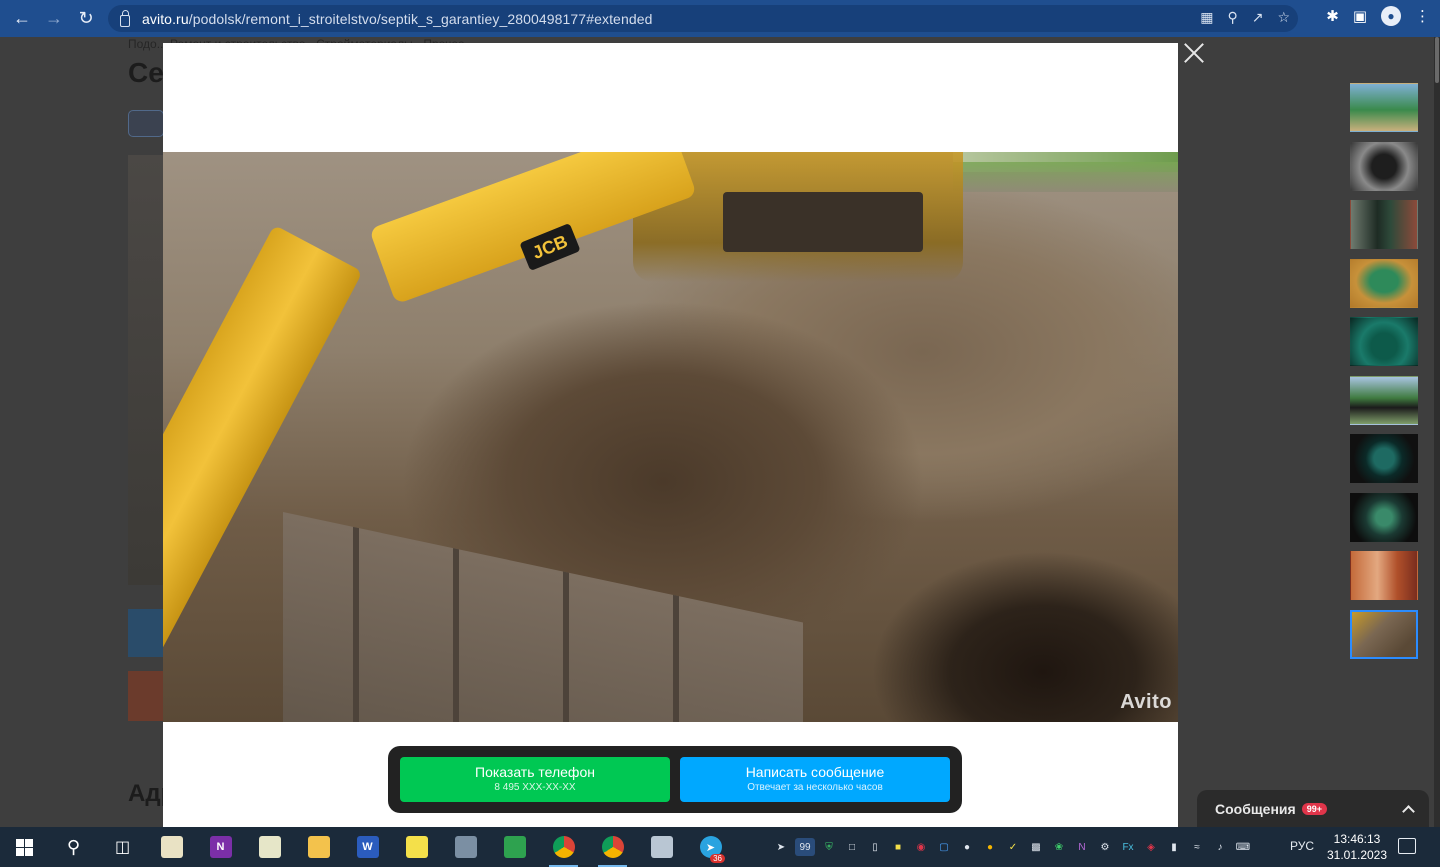 The height and width of the screenshot is (867, 1440). I want to click on arrow-right-icon: →, so click(54, 18).